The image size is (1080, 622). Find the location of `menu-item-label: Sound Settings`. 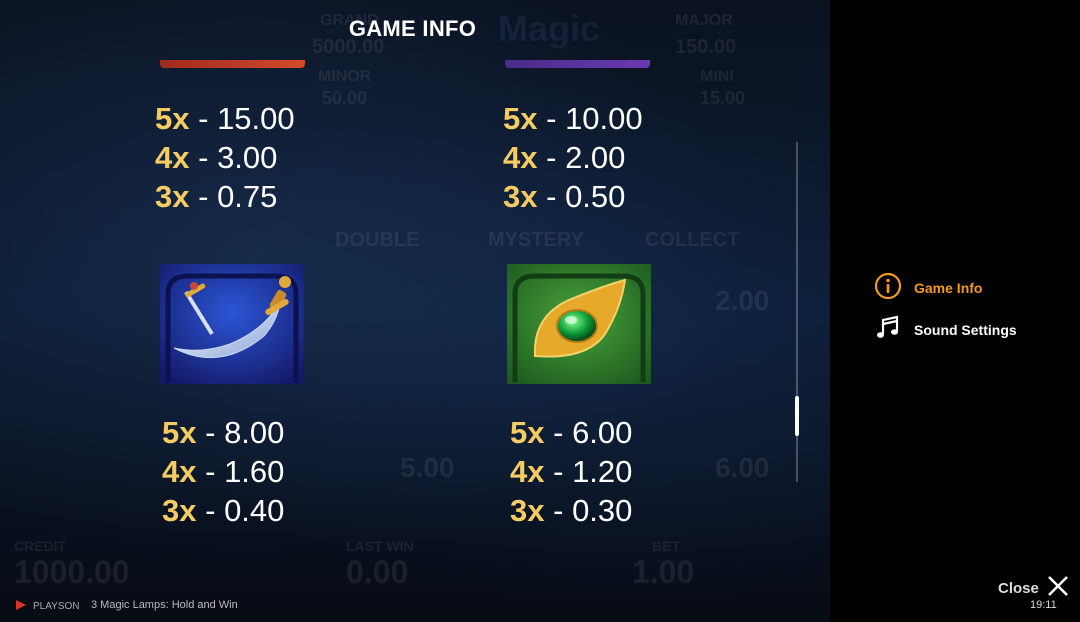

menu-item-label: Sound Settings is located at coordinates (965, 329).